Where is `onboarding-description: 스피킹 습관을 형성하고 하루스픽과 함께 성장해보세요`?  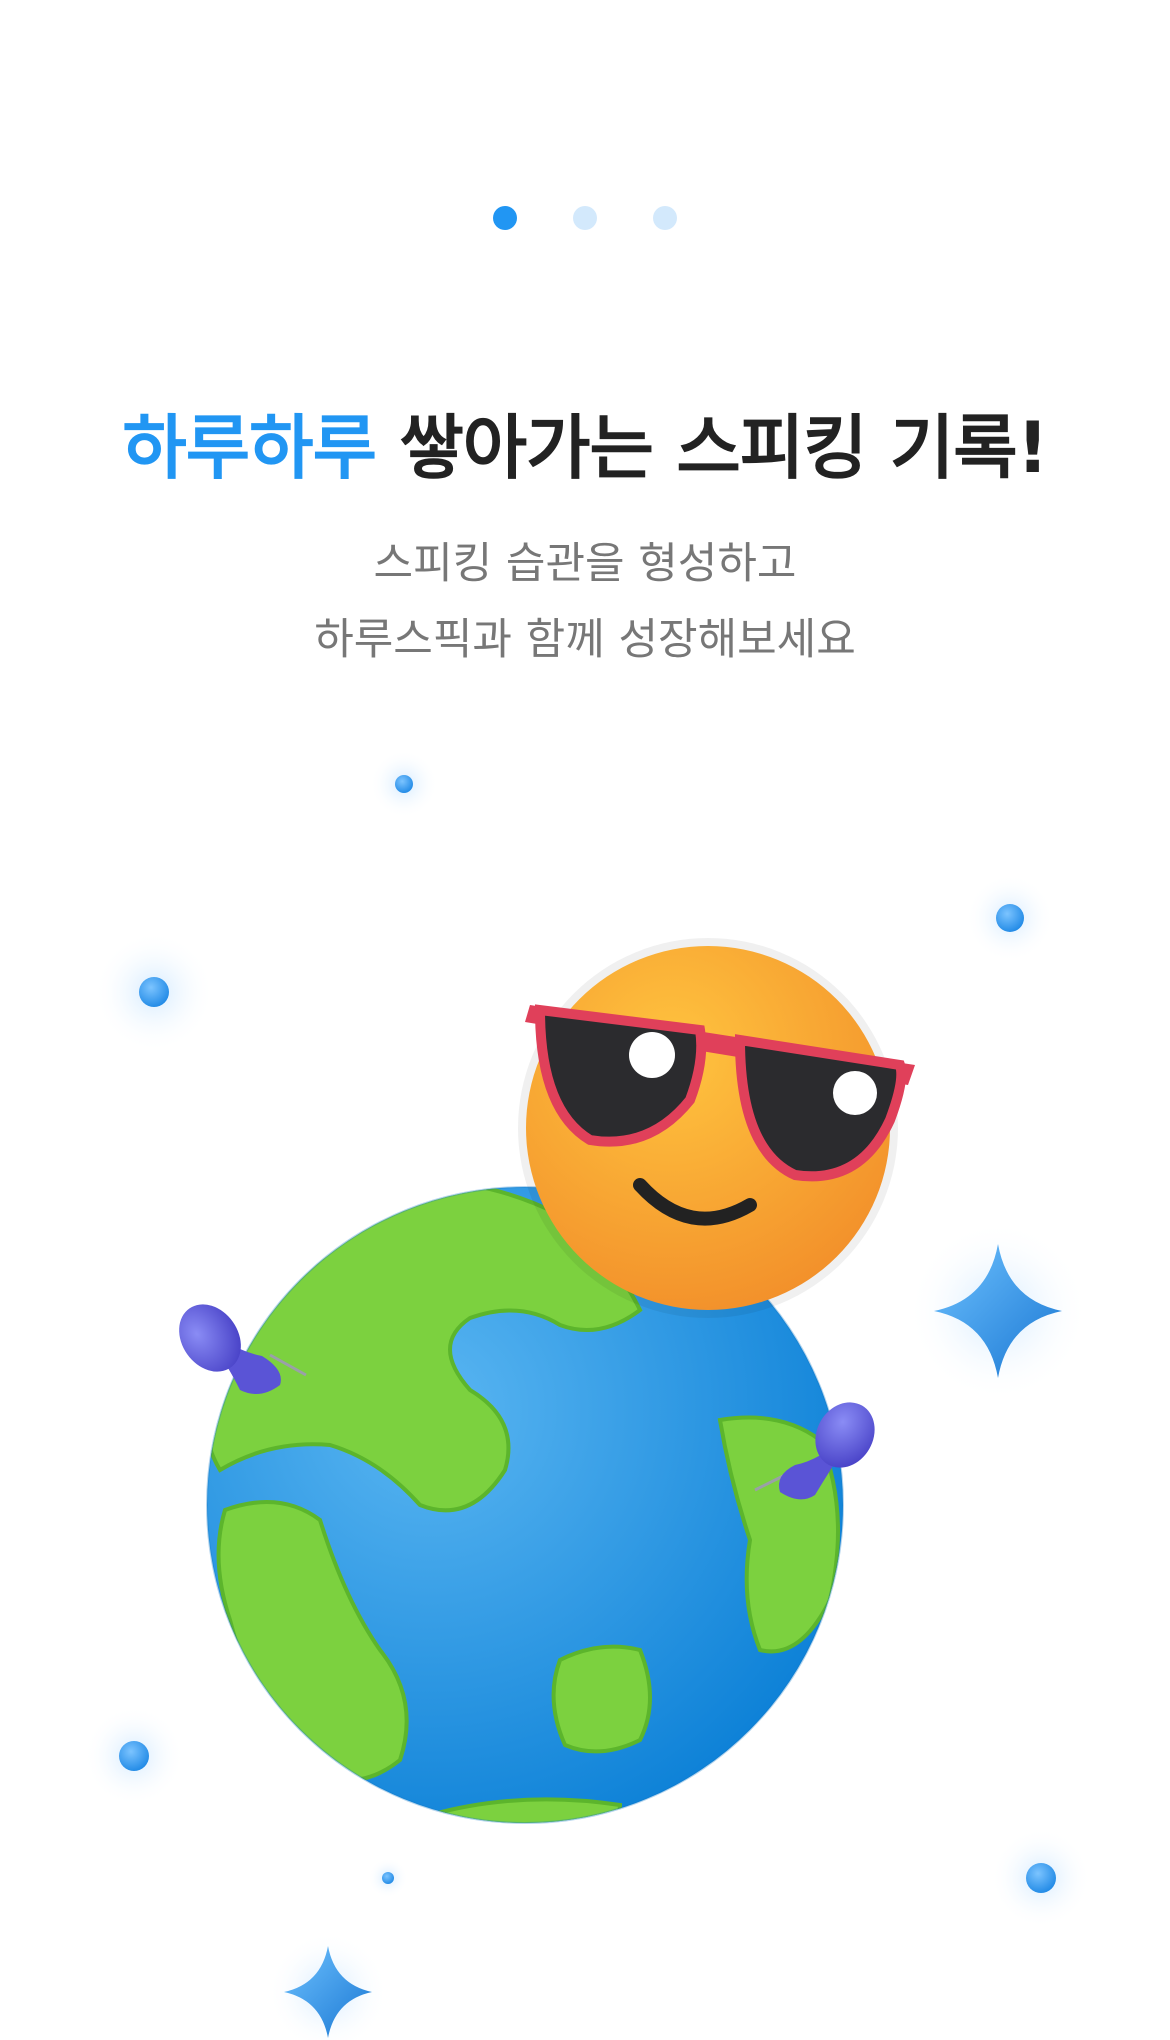 onboarding-description: 스피킹 습관을 형성하고 하루스픽과 함께 성장해보세요 is located at coordinates (585, 602).